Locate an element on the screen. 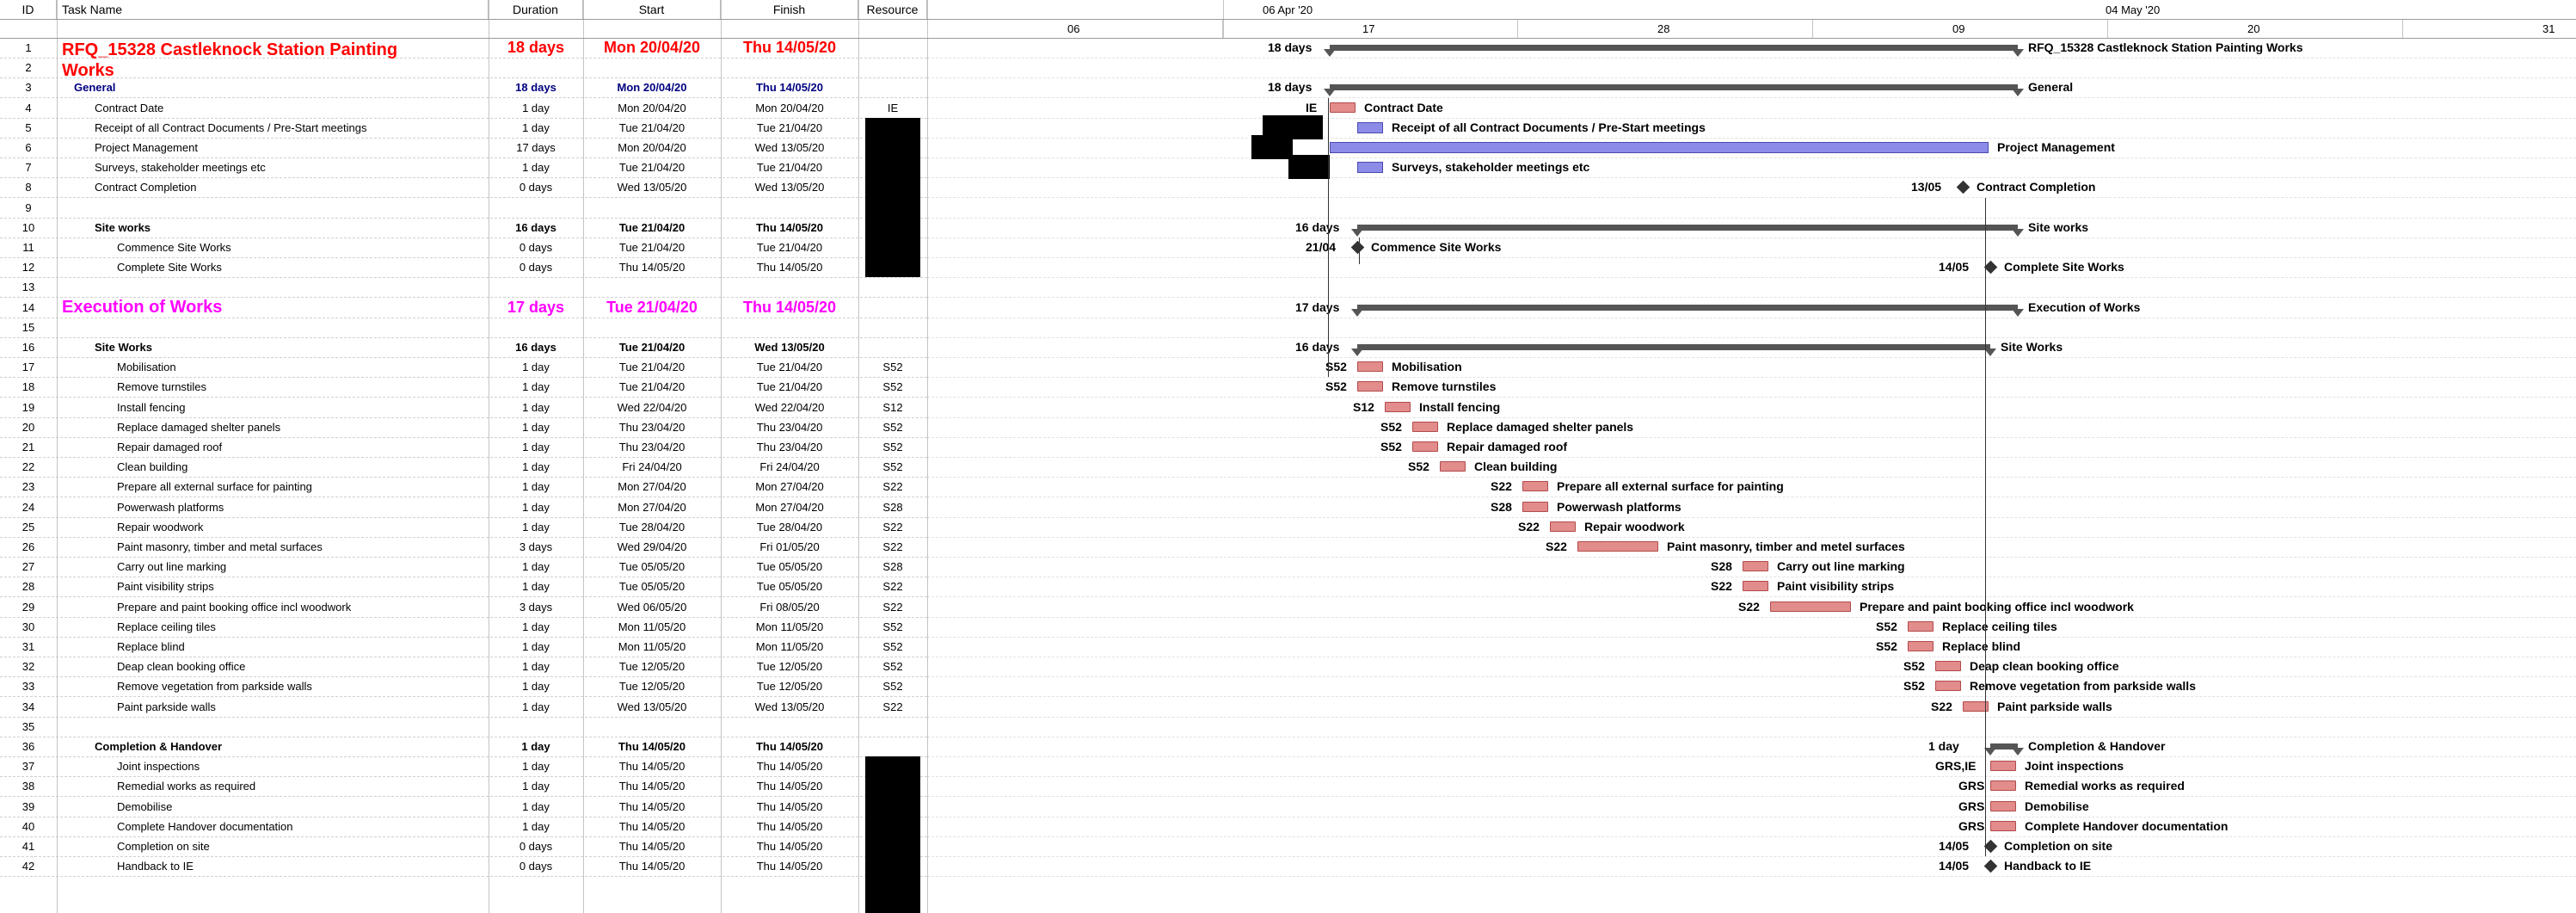 This screenshot has width=2576, height=913. finish-cell: Wed 13/05/20 is located at coordinates (789, 707).